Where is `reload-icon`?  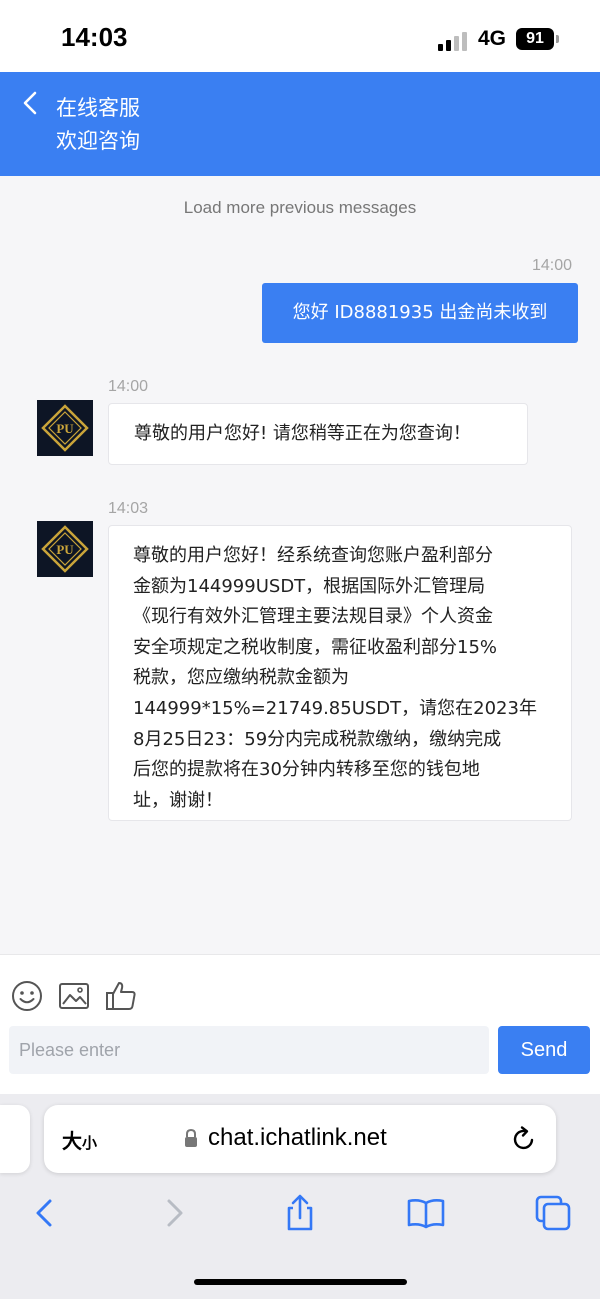 reload-icon is located at coordinates (523, 1138).